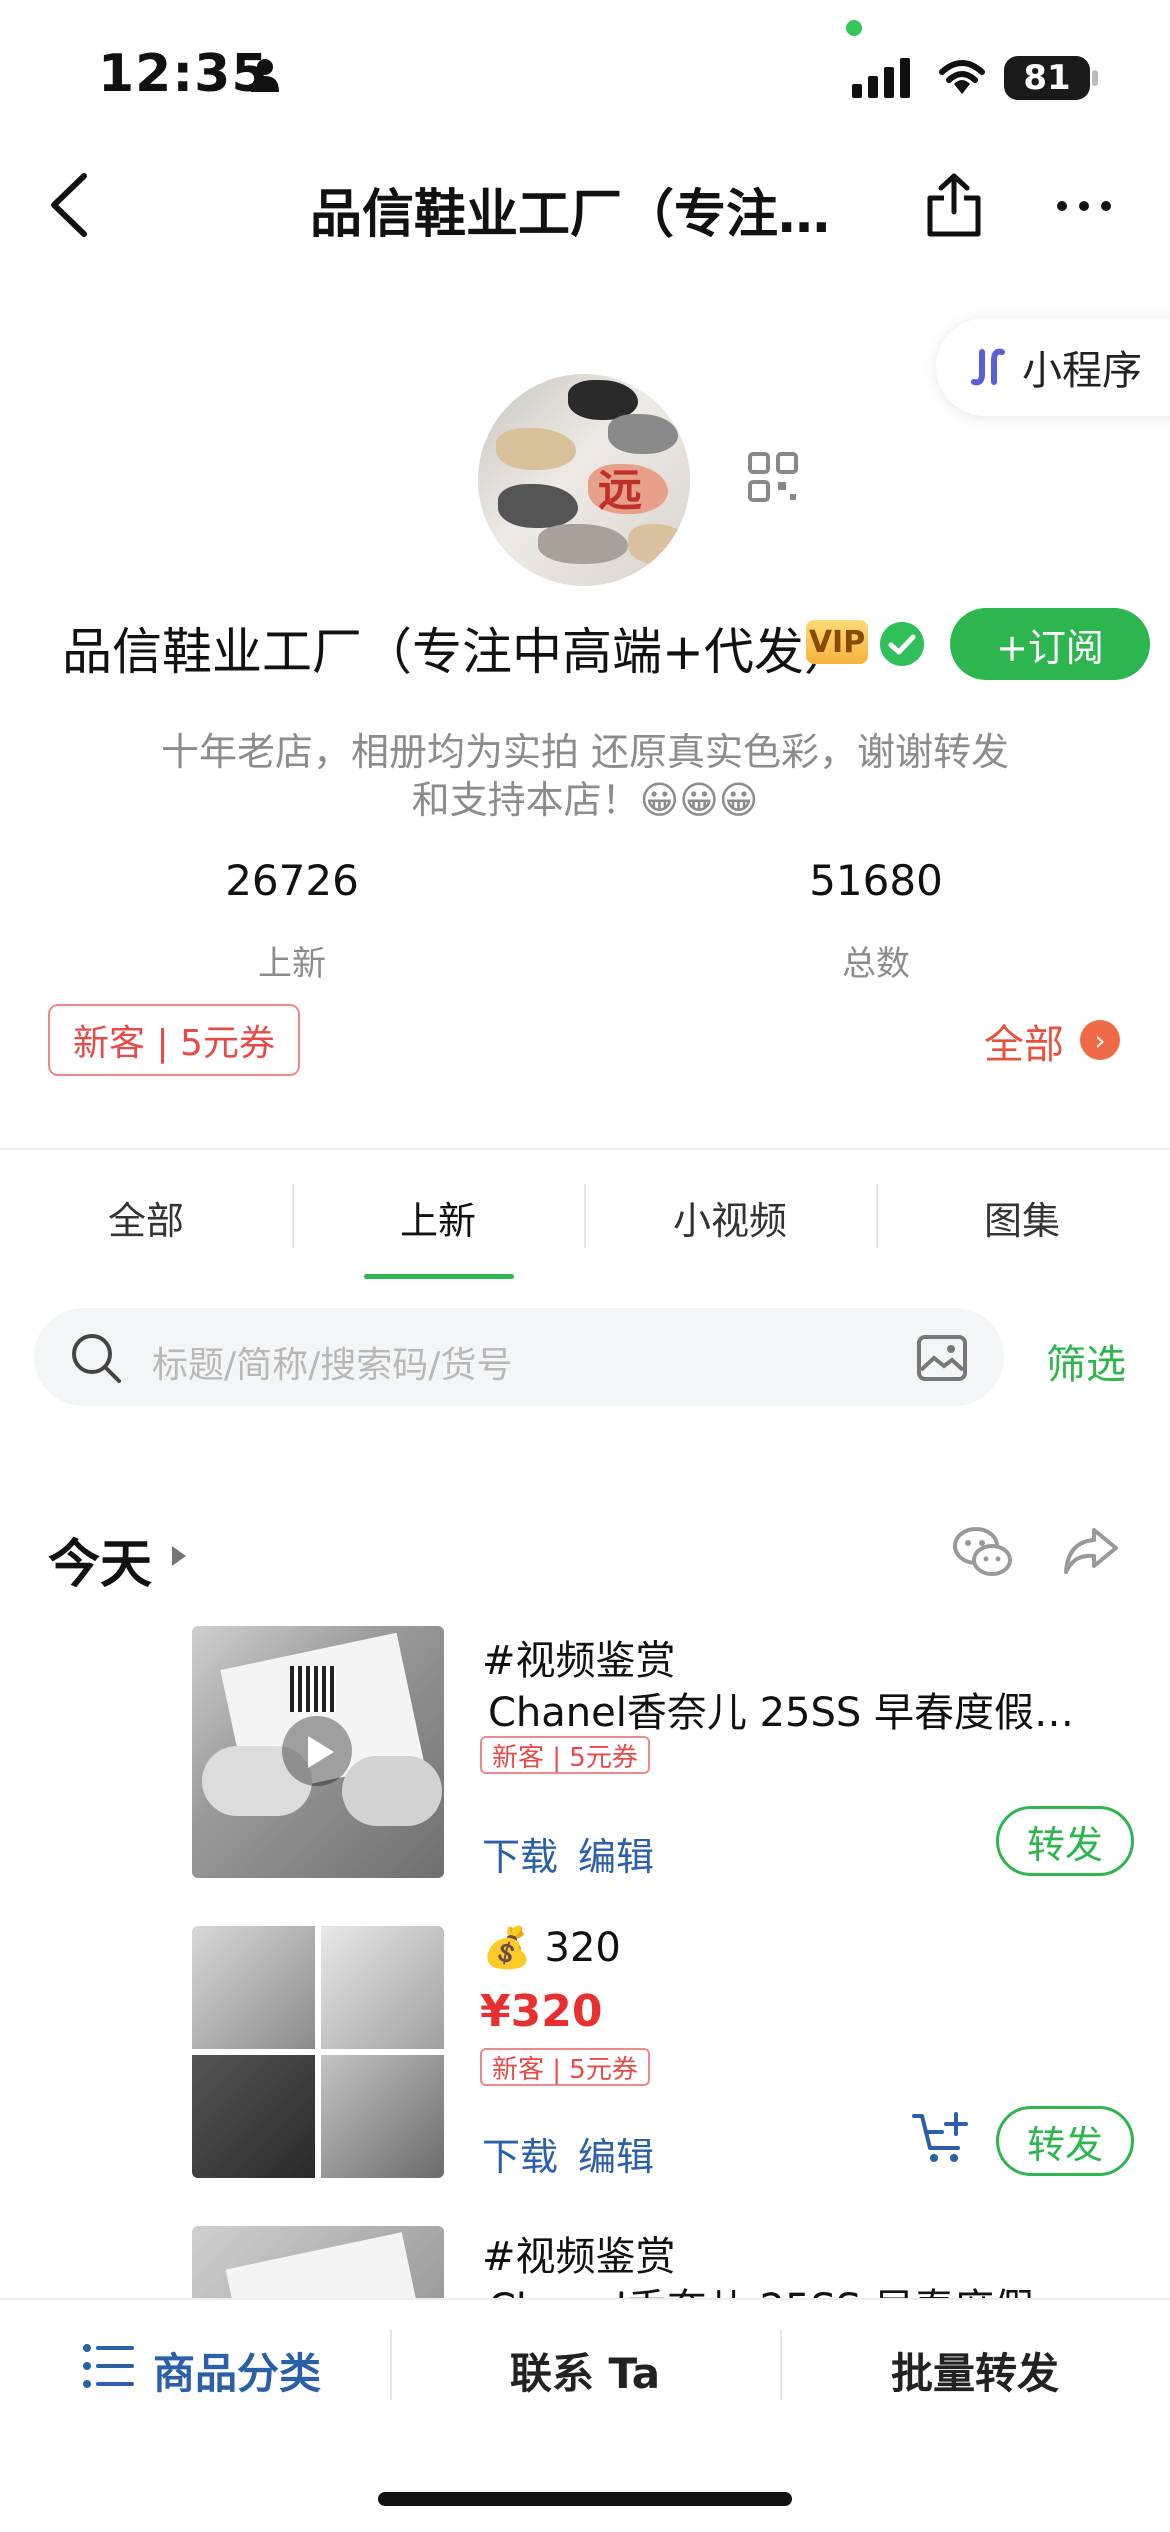 The width and height of the screenshot is (1170, 2532). What do you see at coordinates (183, 74) in the screenshot?
I see `status-time: 12:35` at bounding box center [183, 74].